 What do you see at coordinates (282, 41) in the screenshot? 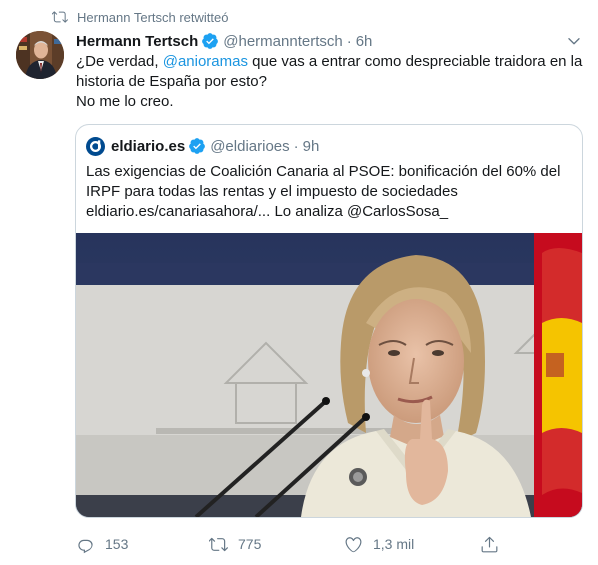
I see `author-handle: @hermanntertsch` at bounding box center [282, 41].